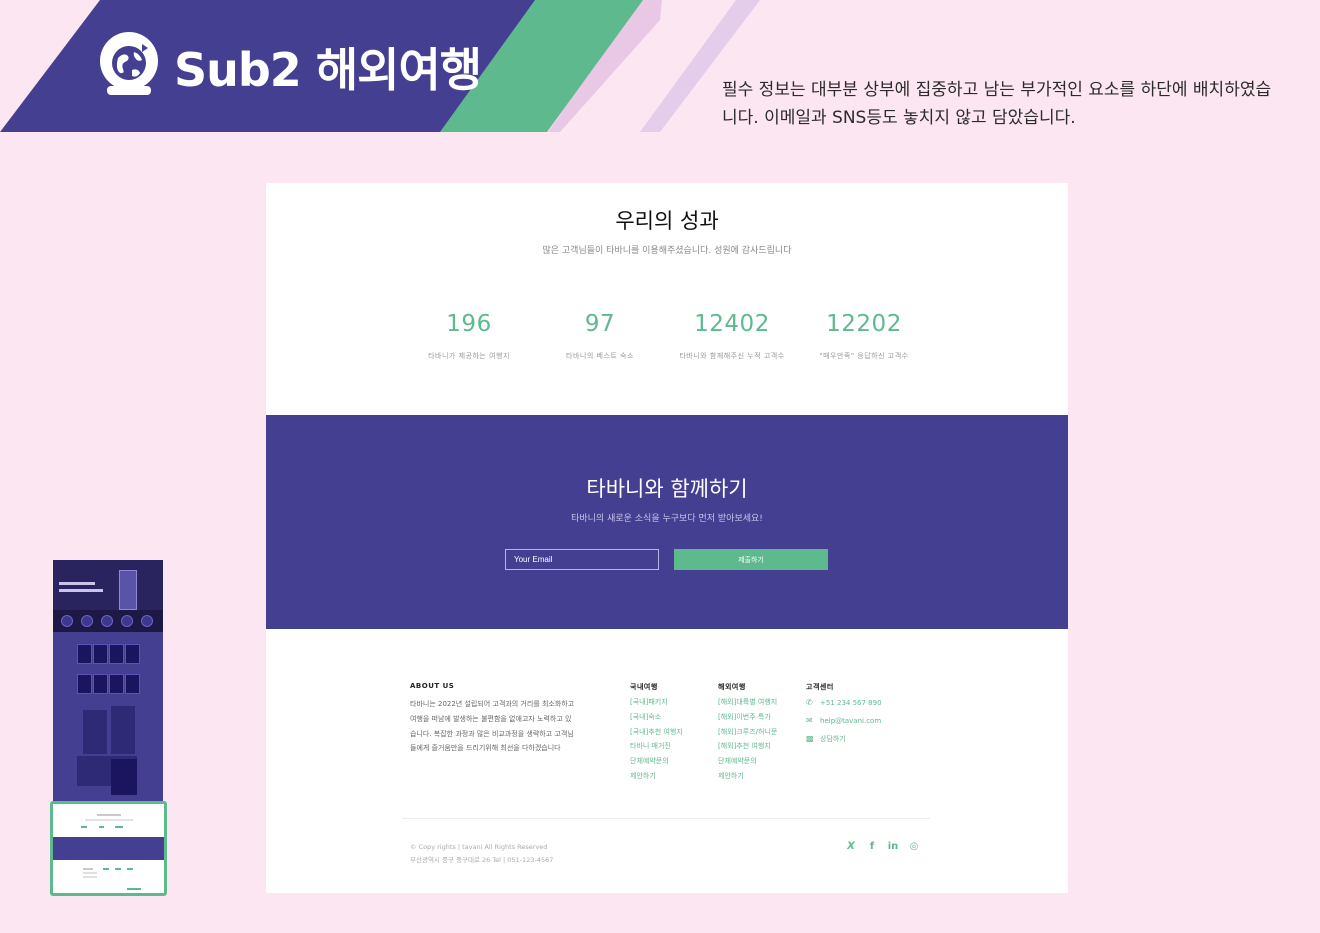 This screenshot has width=1320, height=933. What do you see at coordinates (656, 702) in the screenshot?
I see `footer-link: [국내]패키지` at bounding box center [656, 702].